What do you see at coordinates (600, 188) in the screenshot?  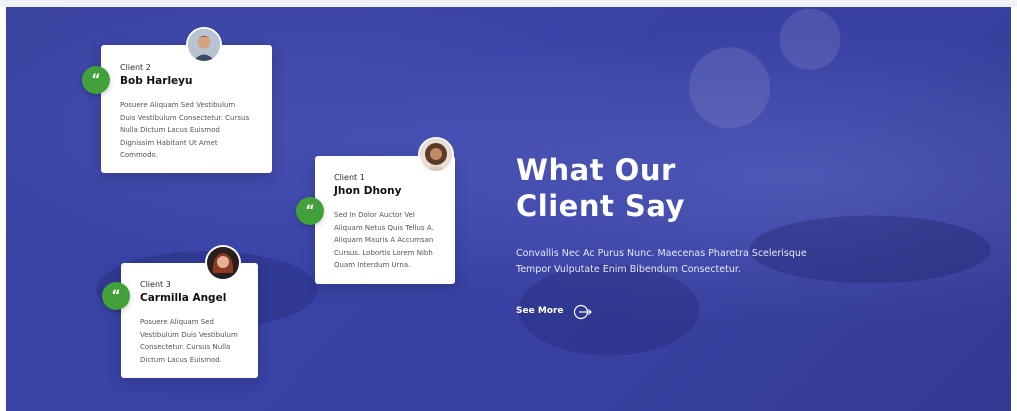 I see `section-headline: What Our Client Say` at bounding box center [600, 188].